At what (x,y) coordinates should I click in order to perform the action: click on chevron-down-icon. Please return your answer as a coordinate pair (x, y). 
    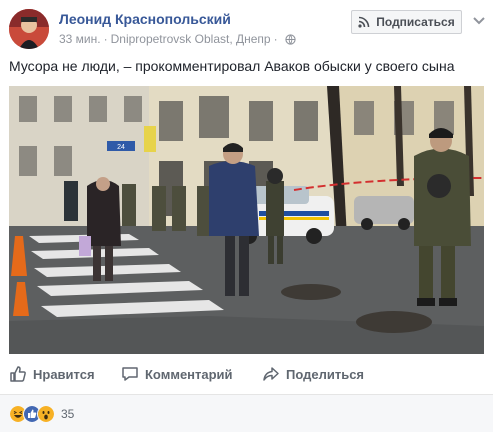
    Looking at the image, I should click on (479, 21).